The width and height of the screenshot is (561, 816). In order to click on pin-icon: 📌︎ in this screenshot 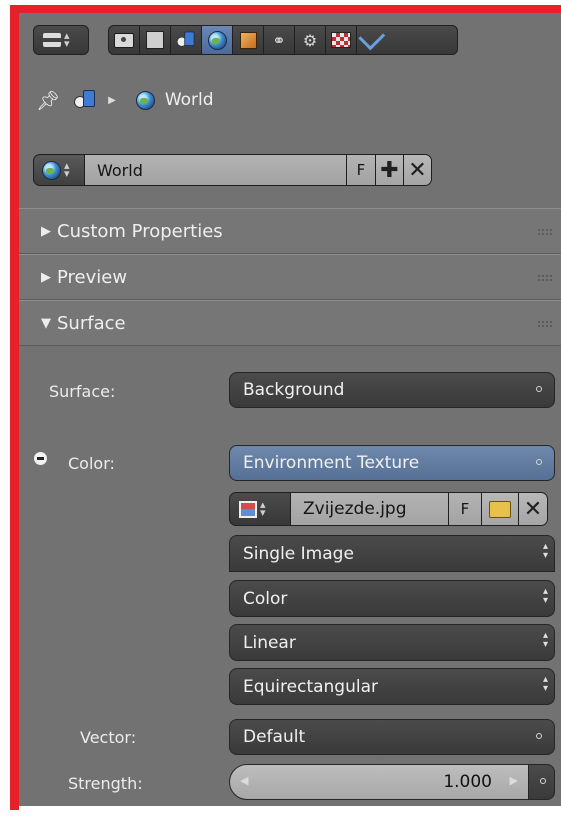, I will do `click(48, 100)`.